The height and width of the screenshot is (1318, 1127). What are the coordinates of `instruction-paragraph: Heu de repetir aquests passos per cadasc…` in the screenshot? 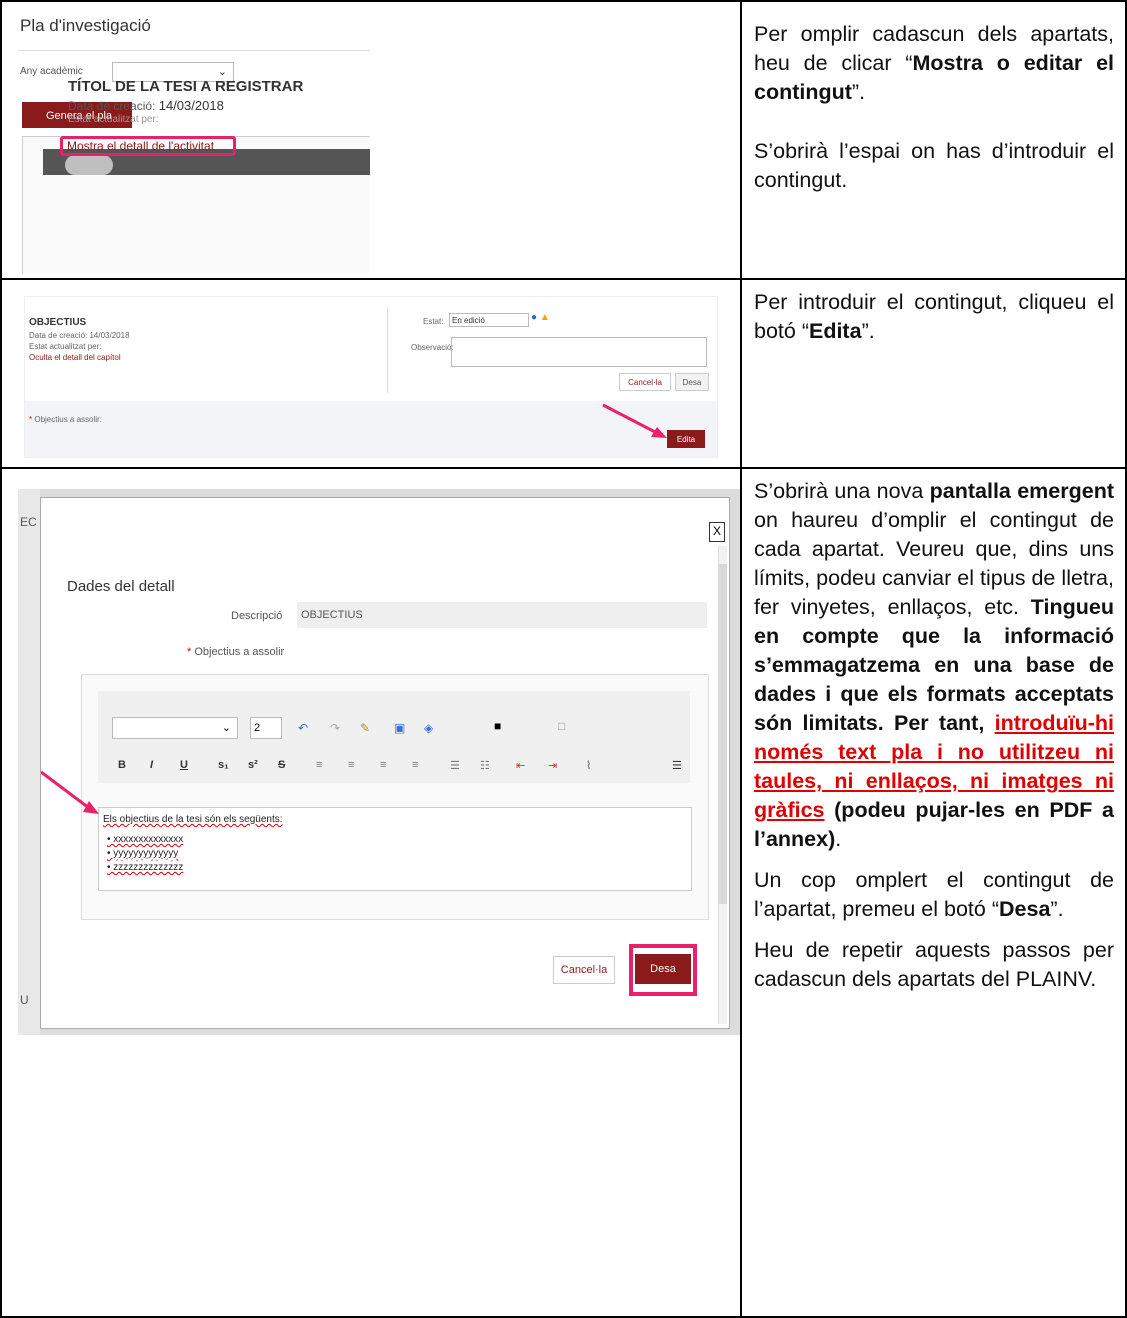 It's located at (934, 964).